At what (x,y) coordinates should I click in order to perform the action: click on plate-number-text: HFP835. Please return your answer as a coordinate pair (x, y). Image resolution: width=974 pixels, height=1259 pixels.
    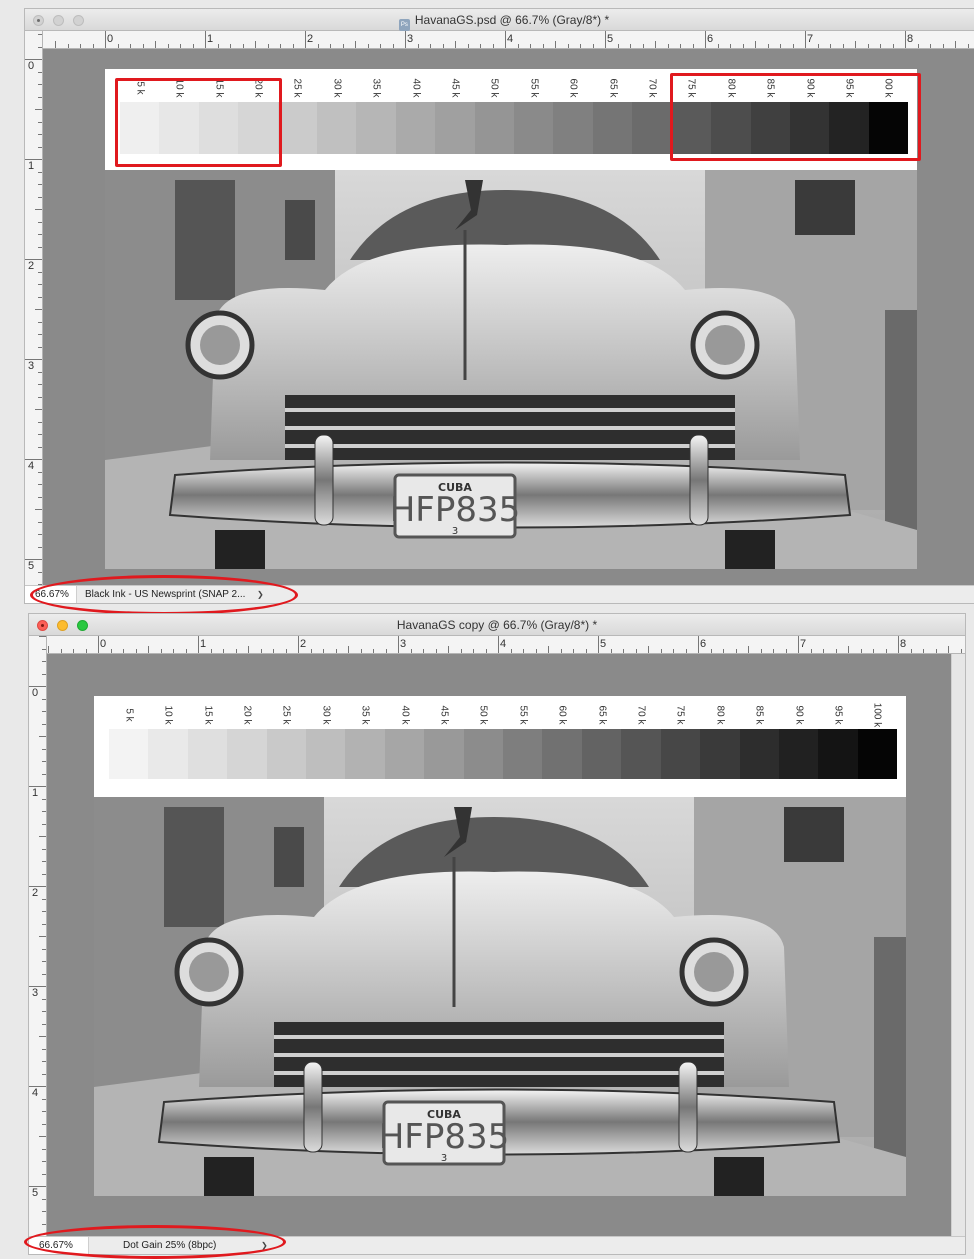
    Looking at the image, I should click on (455, 510).